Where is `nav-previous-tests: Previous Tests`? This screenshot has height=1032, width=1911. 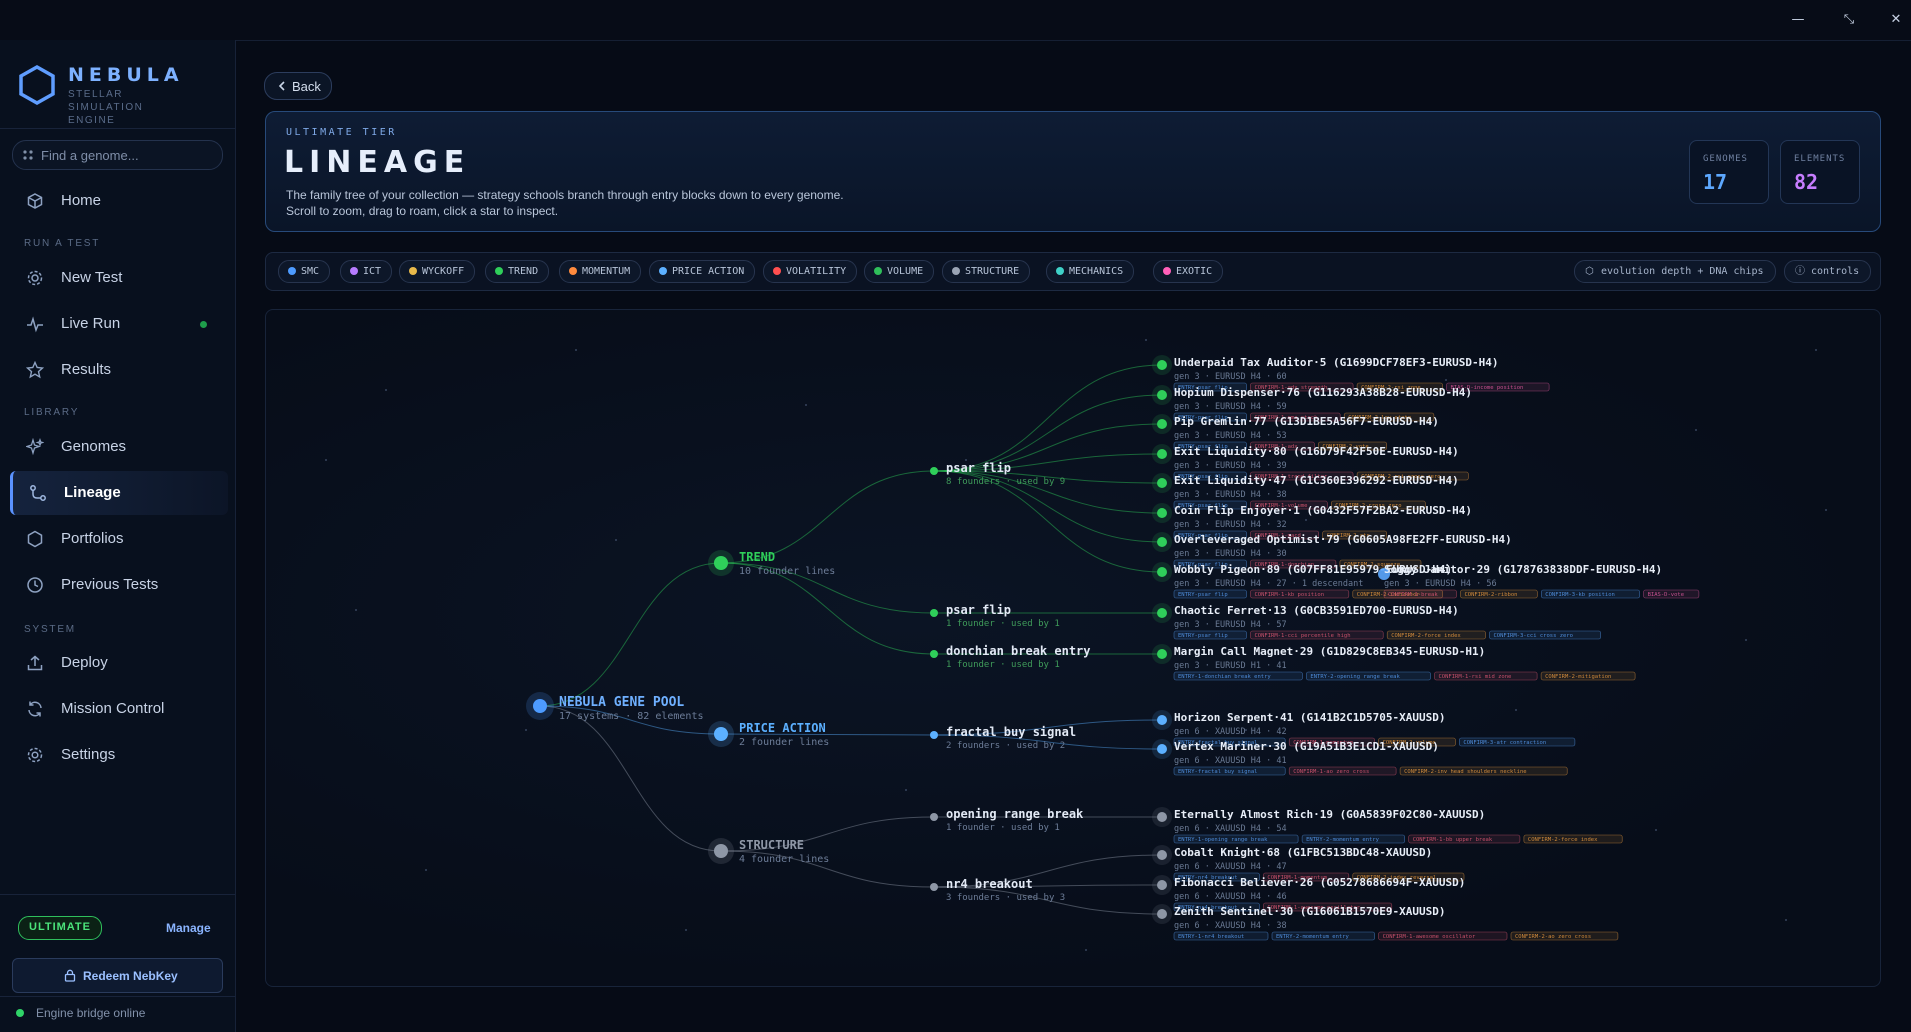
nav-previous-tests: Previous Tests is located at coordinates (117, 585).